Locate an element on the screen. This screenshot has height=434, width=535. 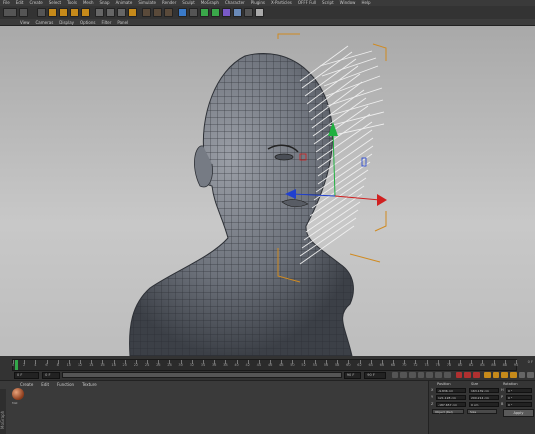
viewport-menu-display: Display is located at coordinates (66, 22).